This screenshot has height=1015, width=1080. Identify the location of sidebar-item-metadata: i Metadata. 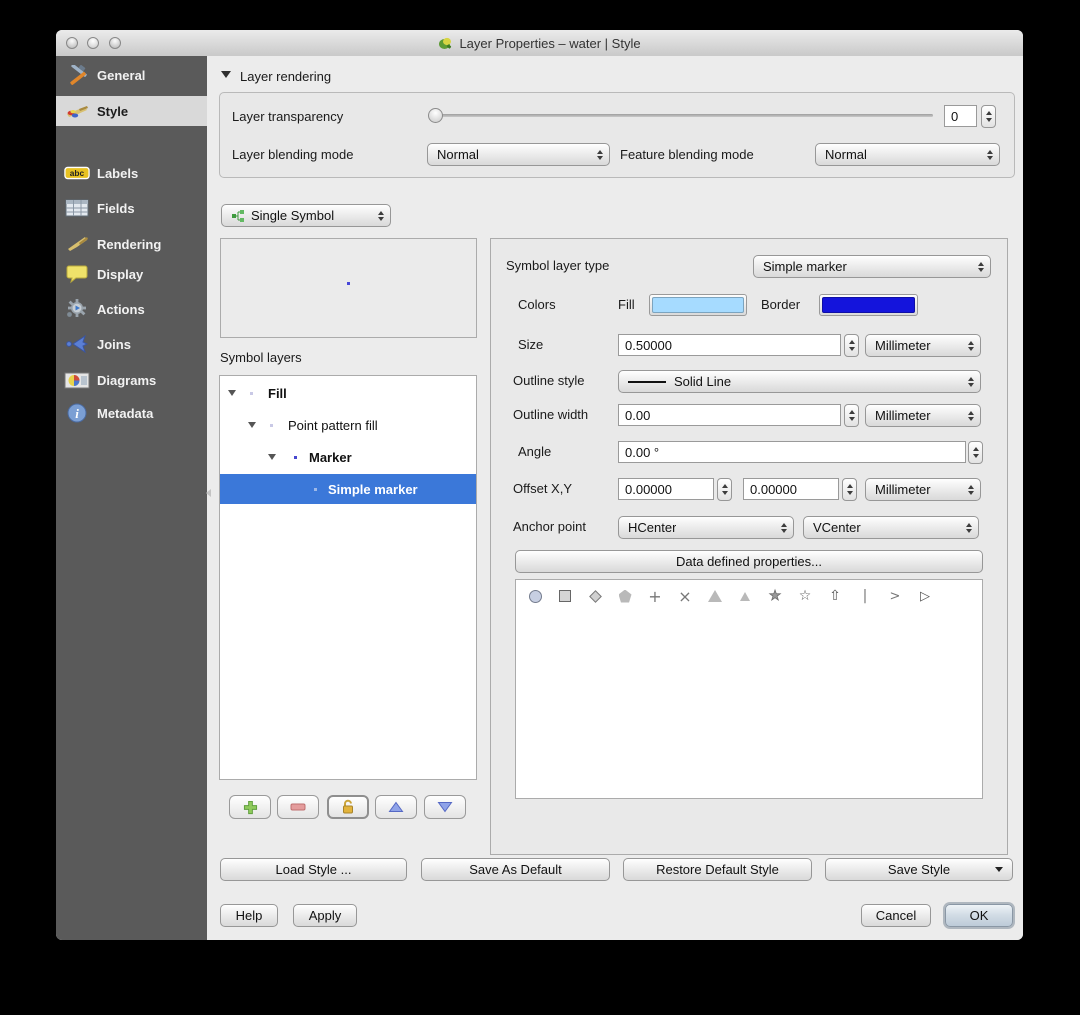
(131, 413).